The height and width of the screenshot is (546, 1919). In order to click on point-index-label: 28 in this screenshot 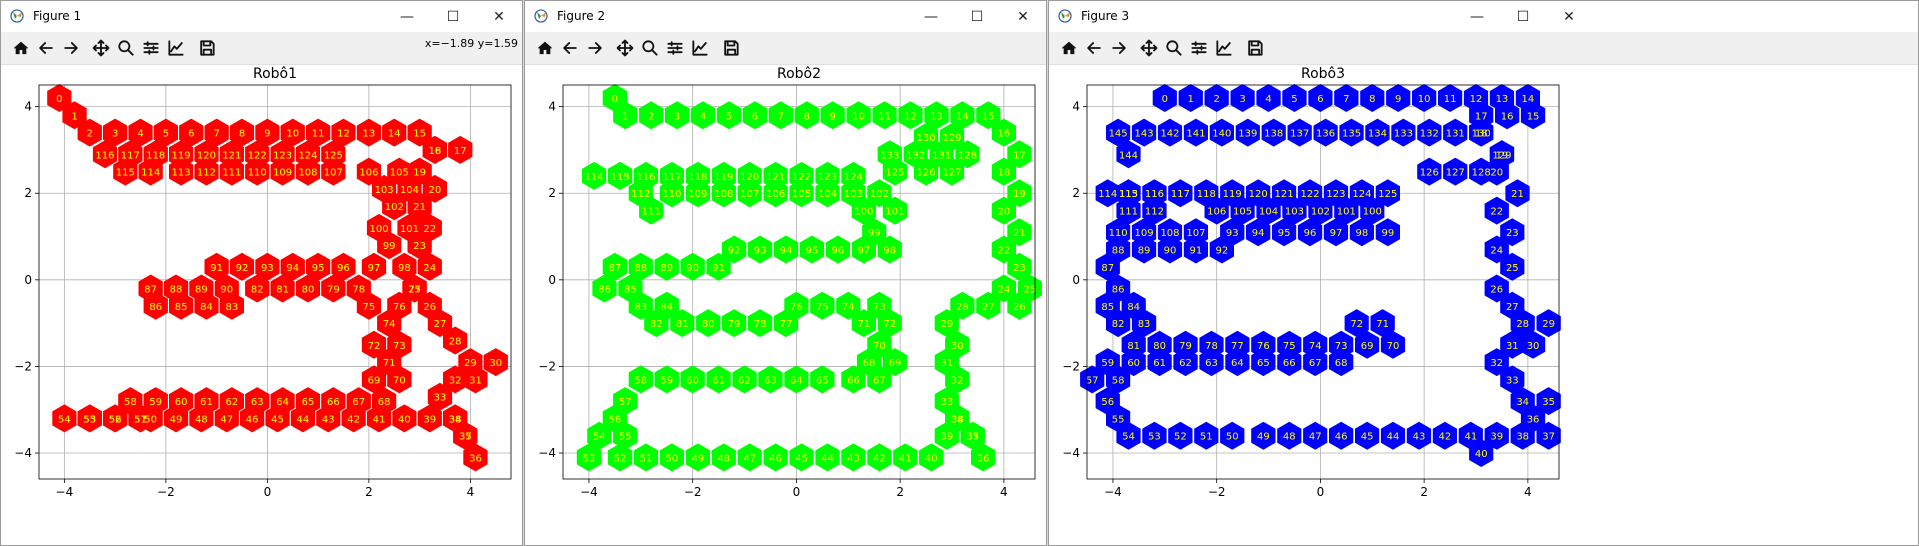, I will do `click(962, 307)`.